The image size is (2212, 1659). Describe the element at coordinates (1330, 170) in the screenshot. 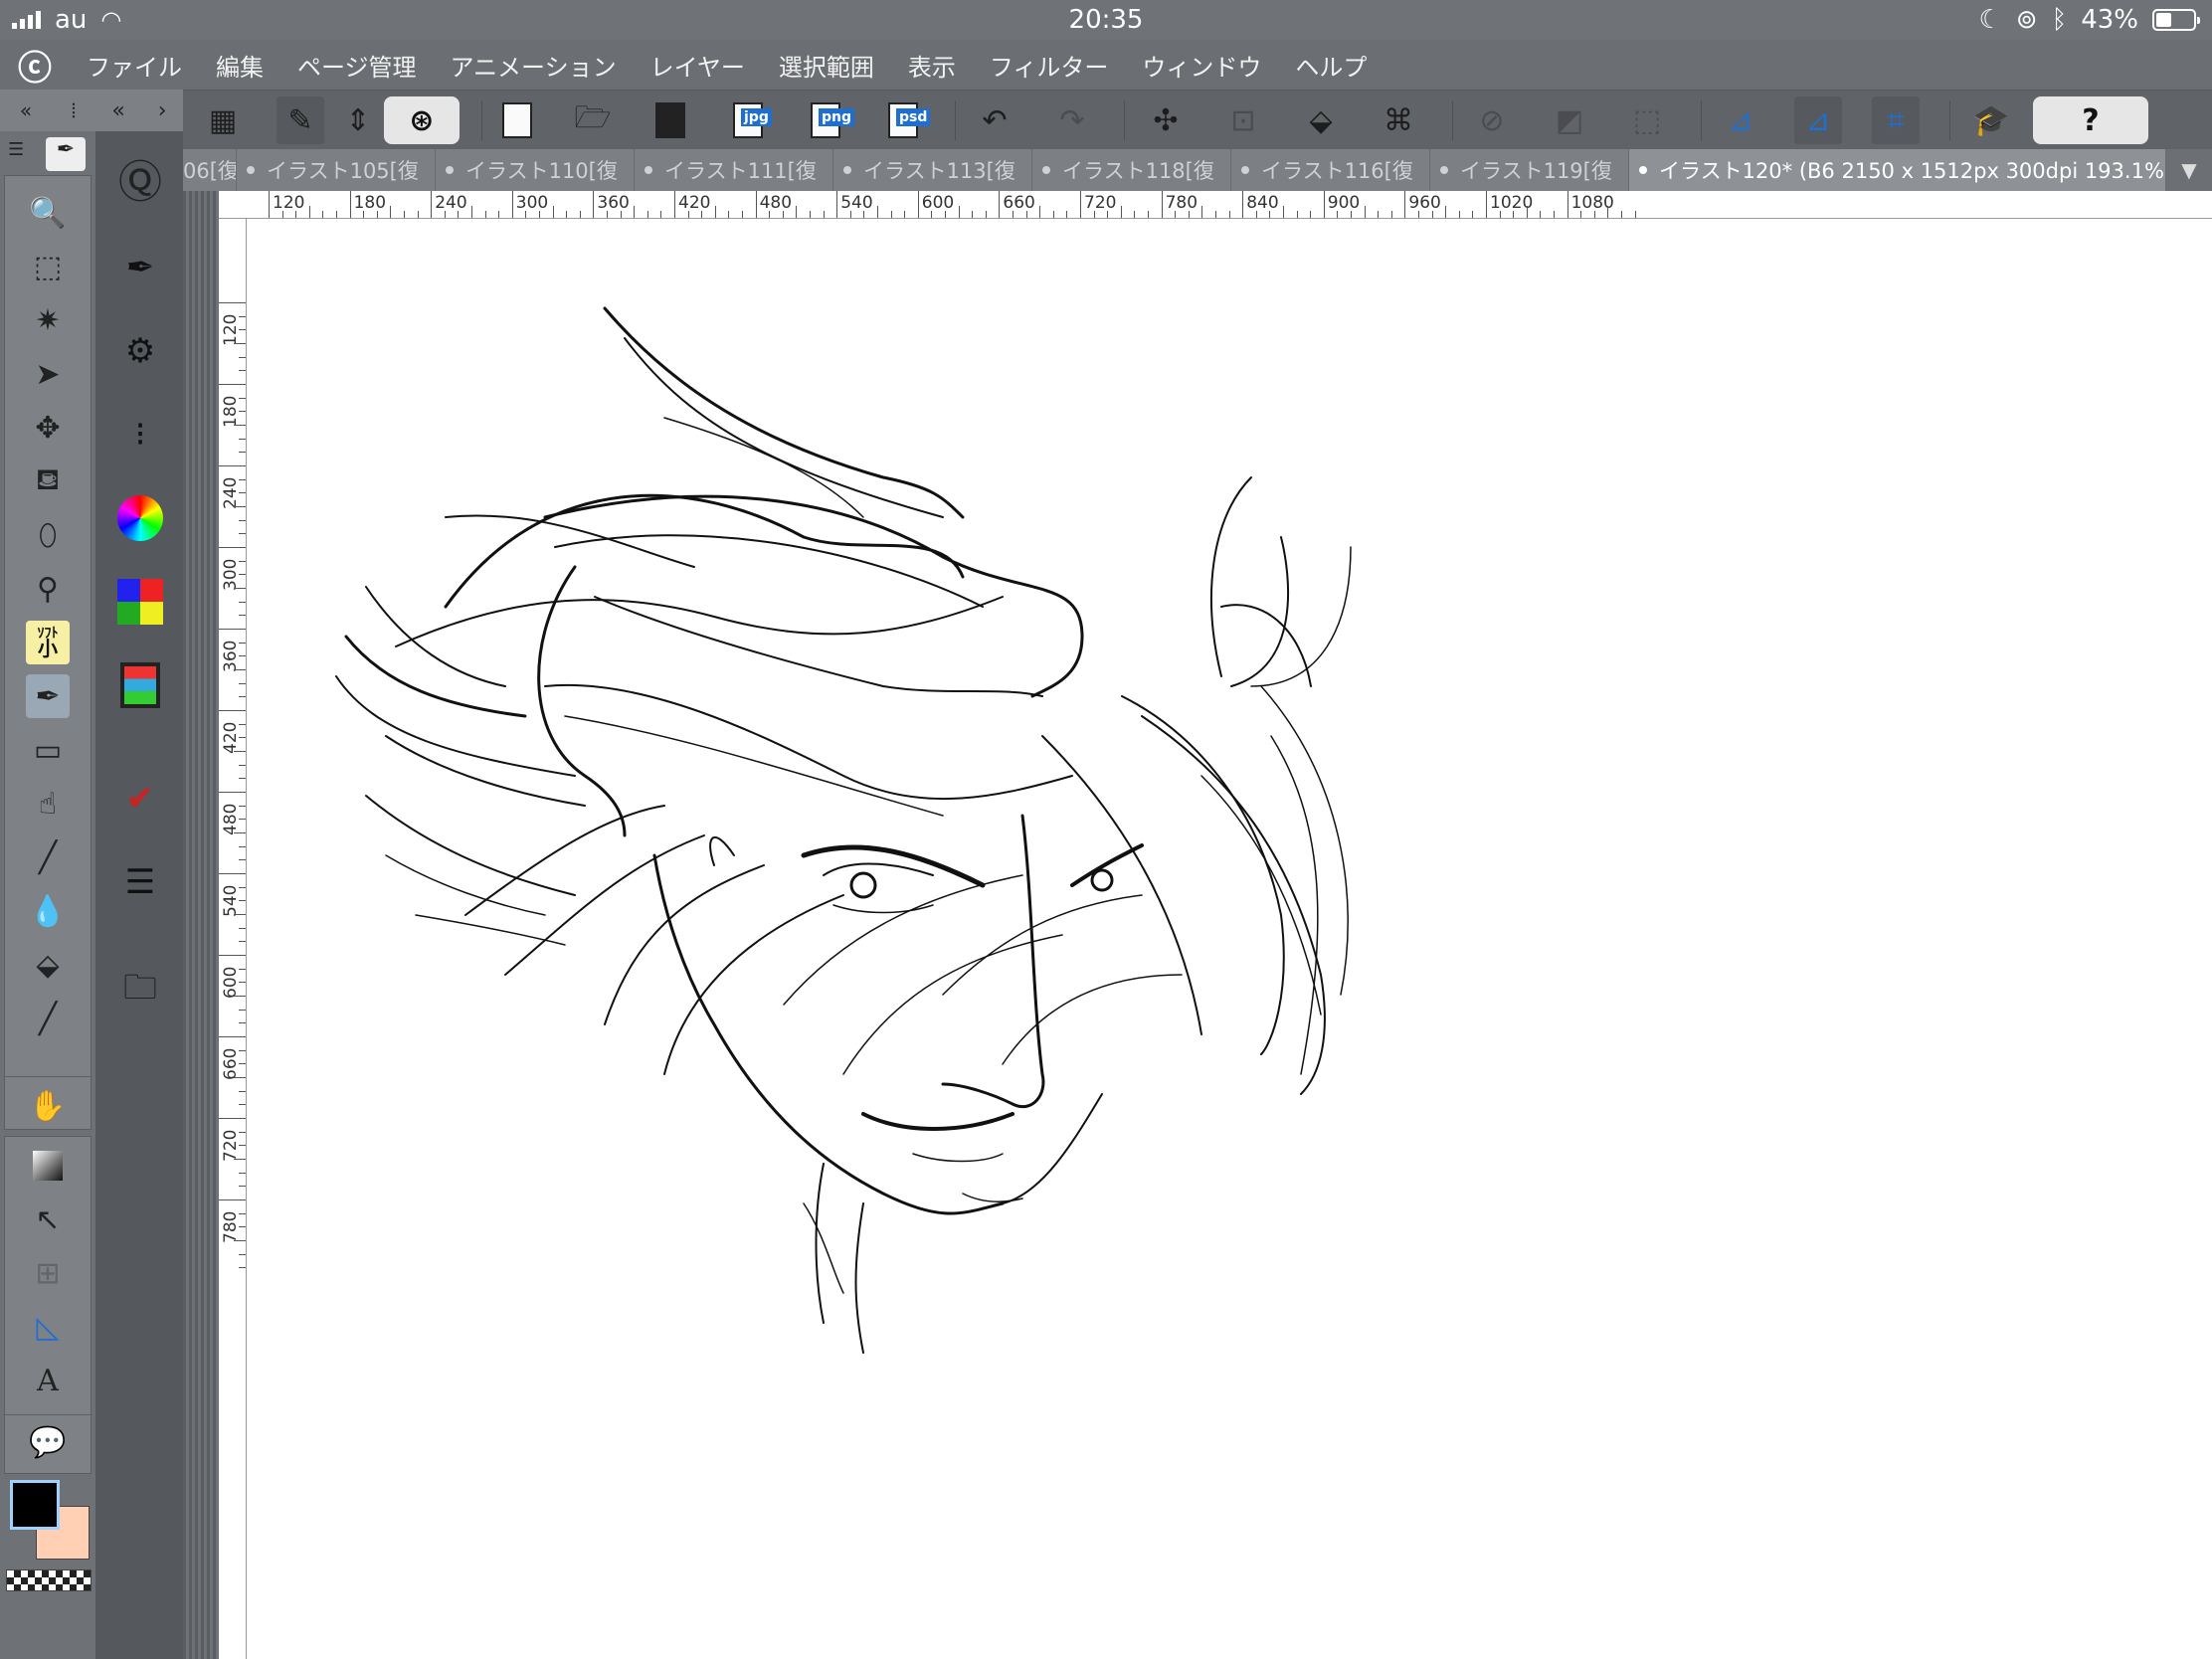

I see `tab-doc-116: イラスト116[復` at that location.